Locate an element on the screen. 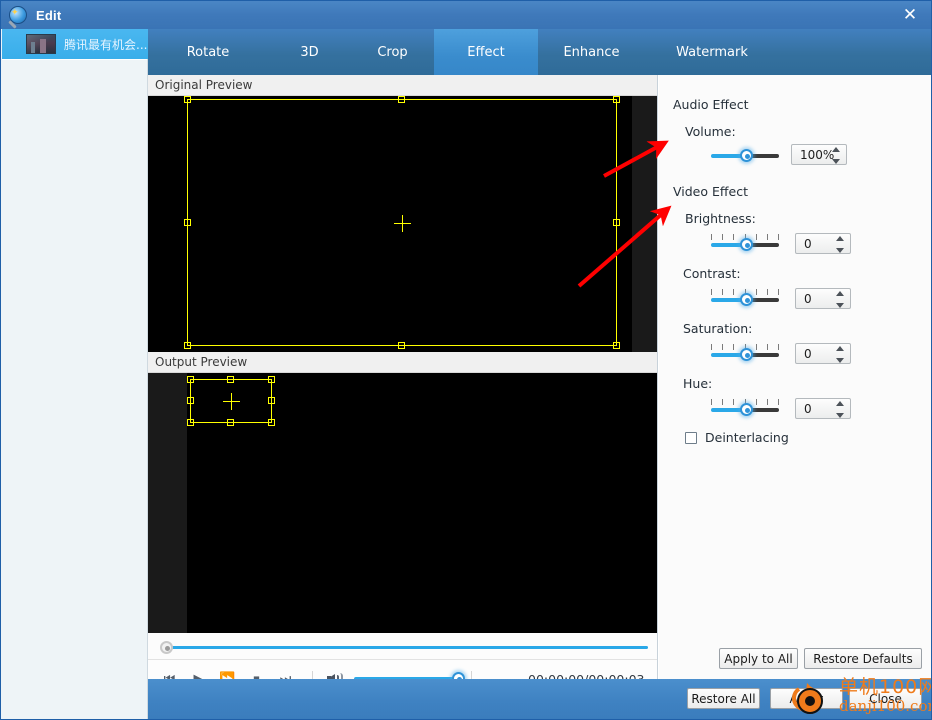 This screenshot has height=720, width=932. tab-enhance: Enhance is located at coordinates (591, 52).